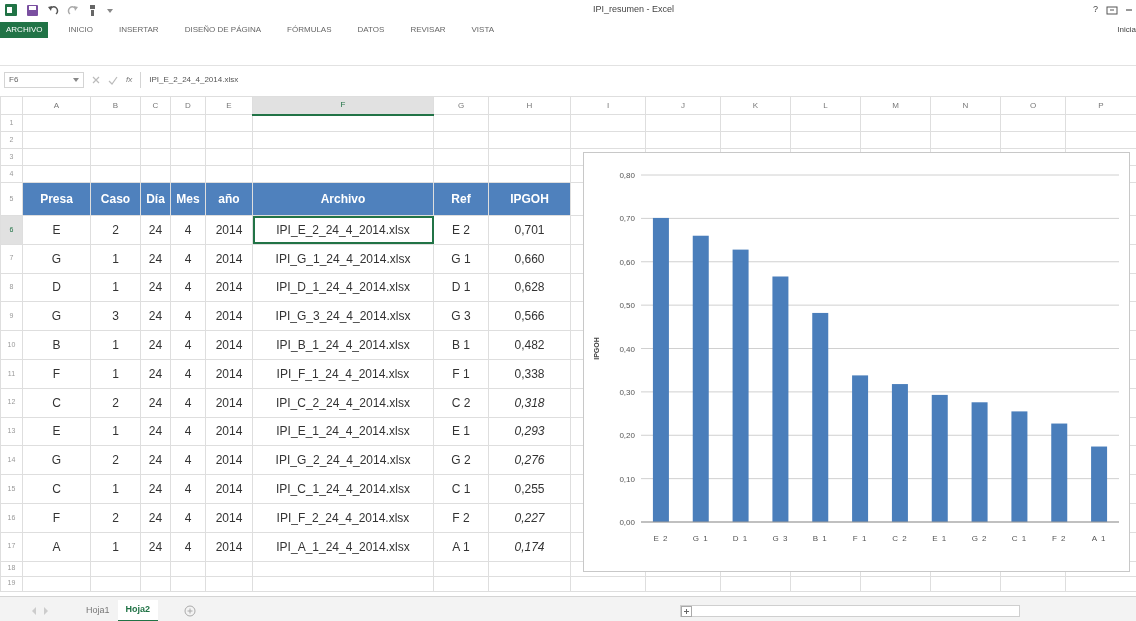 The height and width of the screenshot is (621, 1136). Describe the element at coordinates (343, 403) in the screenshot. I see `table-cell: IPI_C_2_24_4_2014.xlsx` at that location.